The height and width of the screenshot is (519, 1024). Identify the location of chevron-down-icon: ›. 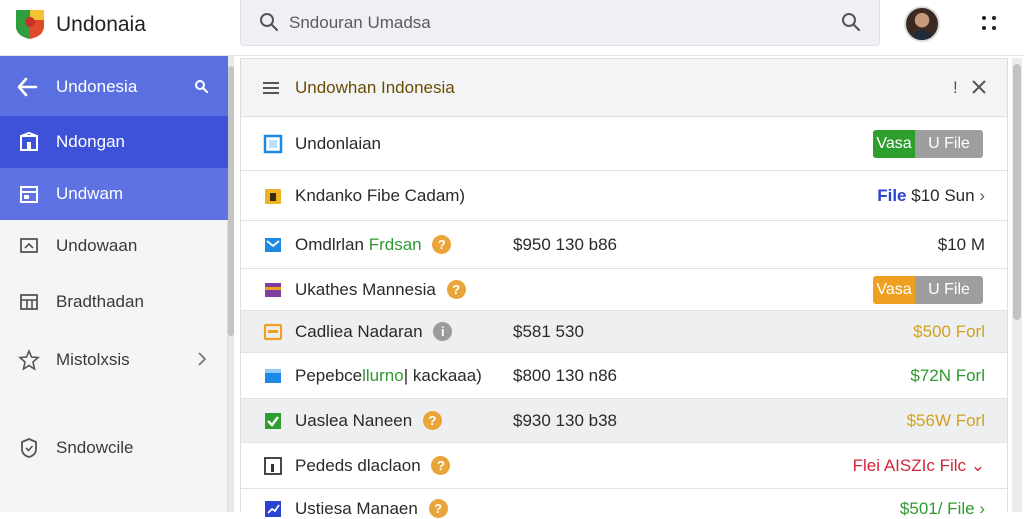
(982, 508).